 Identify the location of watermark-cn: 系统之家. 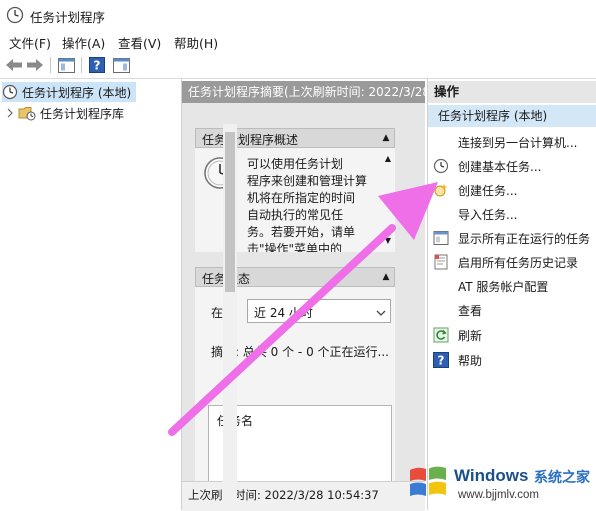
(562, 478).